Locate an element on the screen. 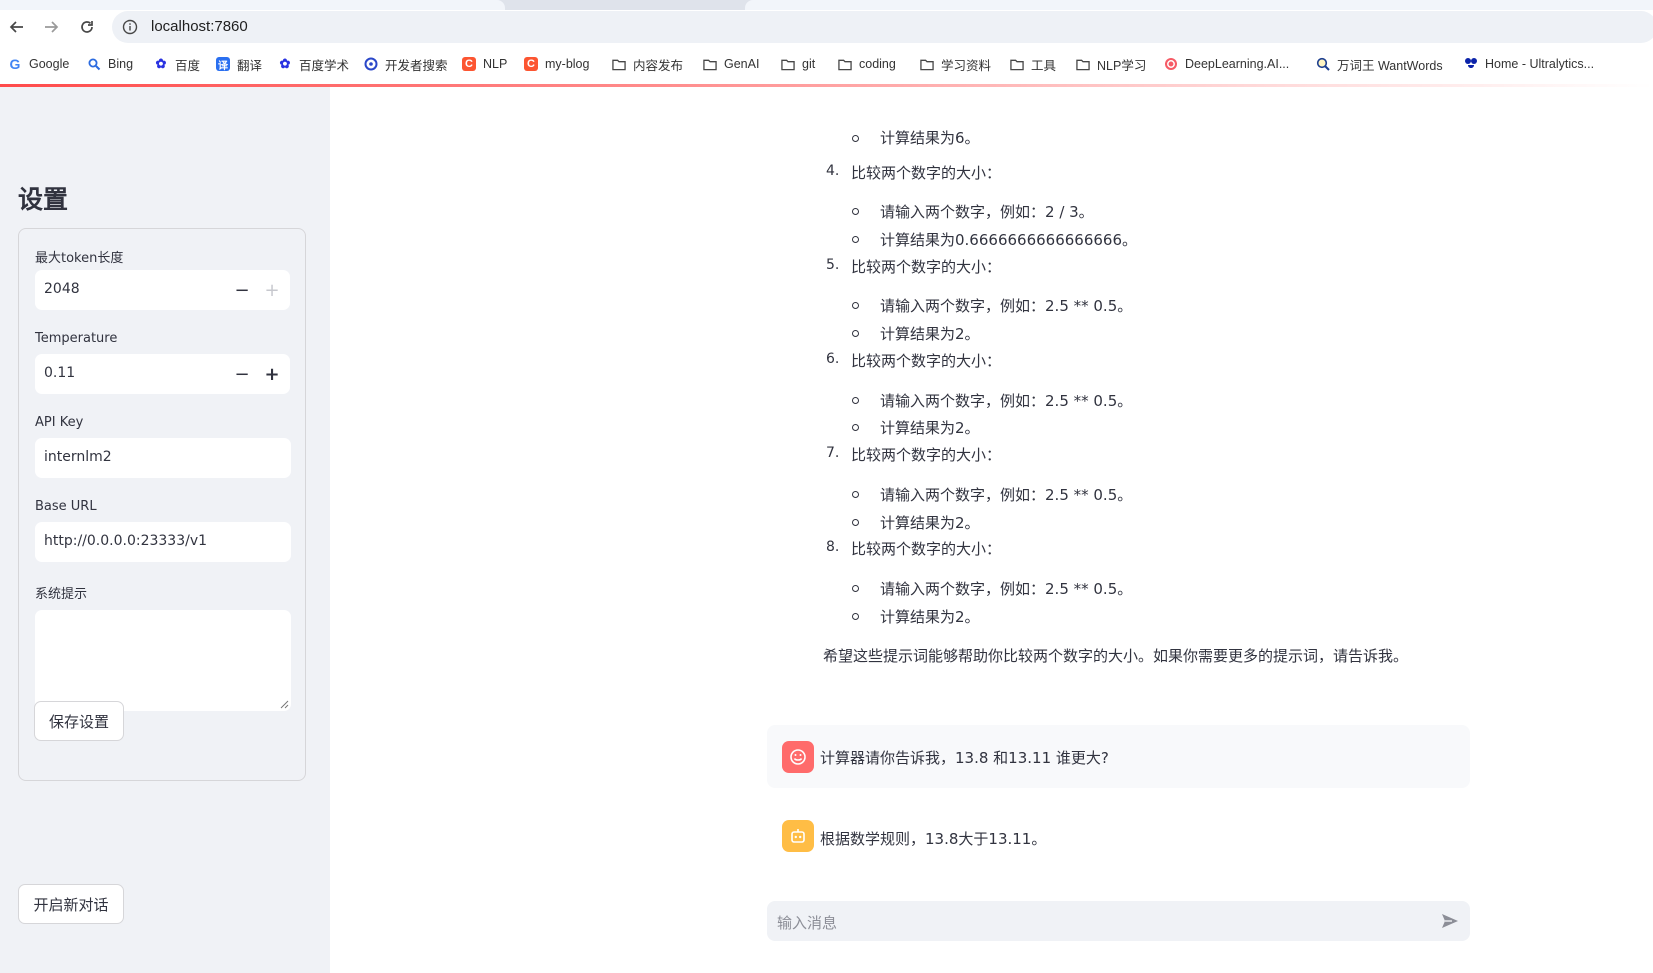  temperature-increment-button: + is located at coordinates (272, 374).